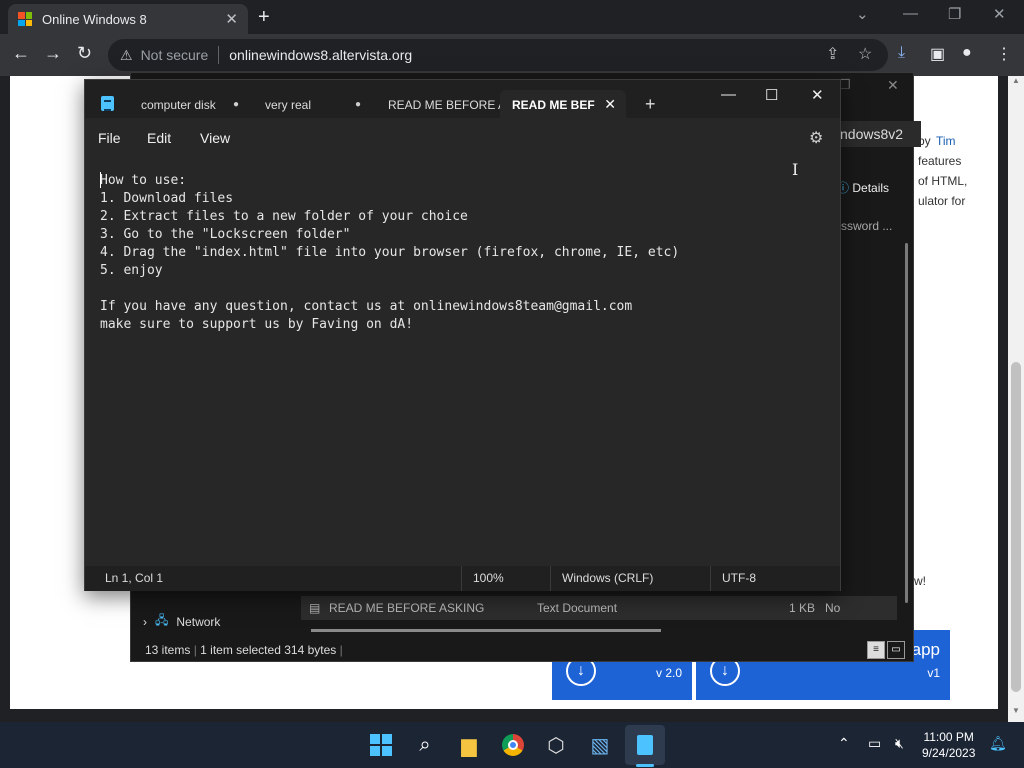  What do you see at coordinates (100, 180) in the screenshot?
I see `text-caret` at bounding box center [100, 180].